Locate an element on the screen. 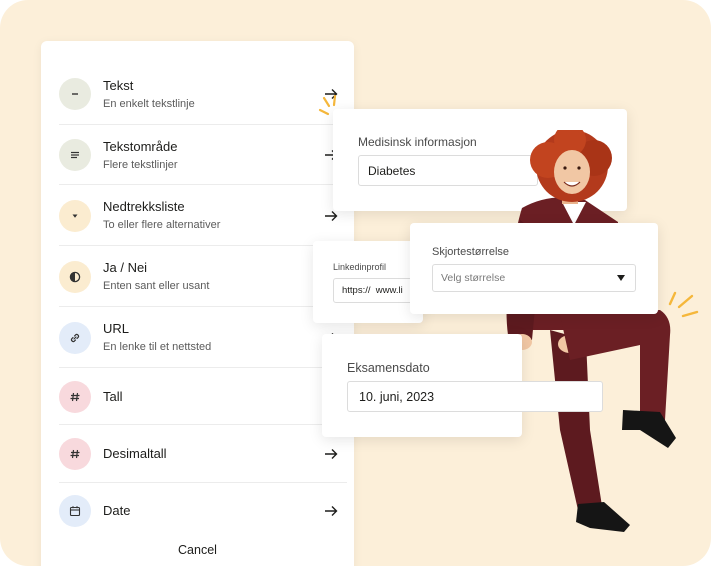 The image size is (711, 566). field-label: Eksamensdato is located at coordinates (388, 368).